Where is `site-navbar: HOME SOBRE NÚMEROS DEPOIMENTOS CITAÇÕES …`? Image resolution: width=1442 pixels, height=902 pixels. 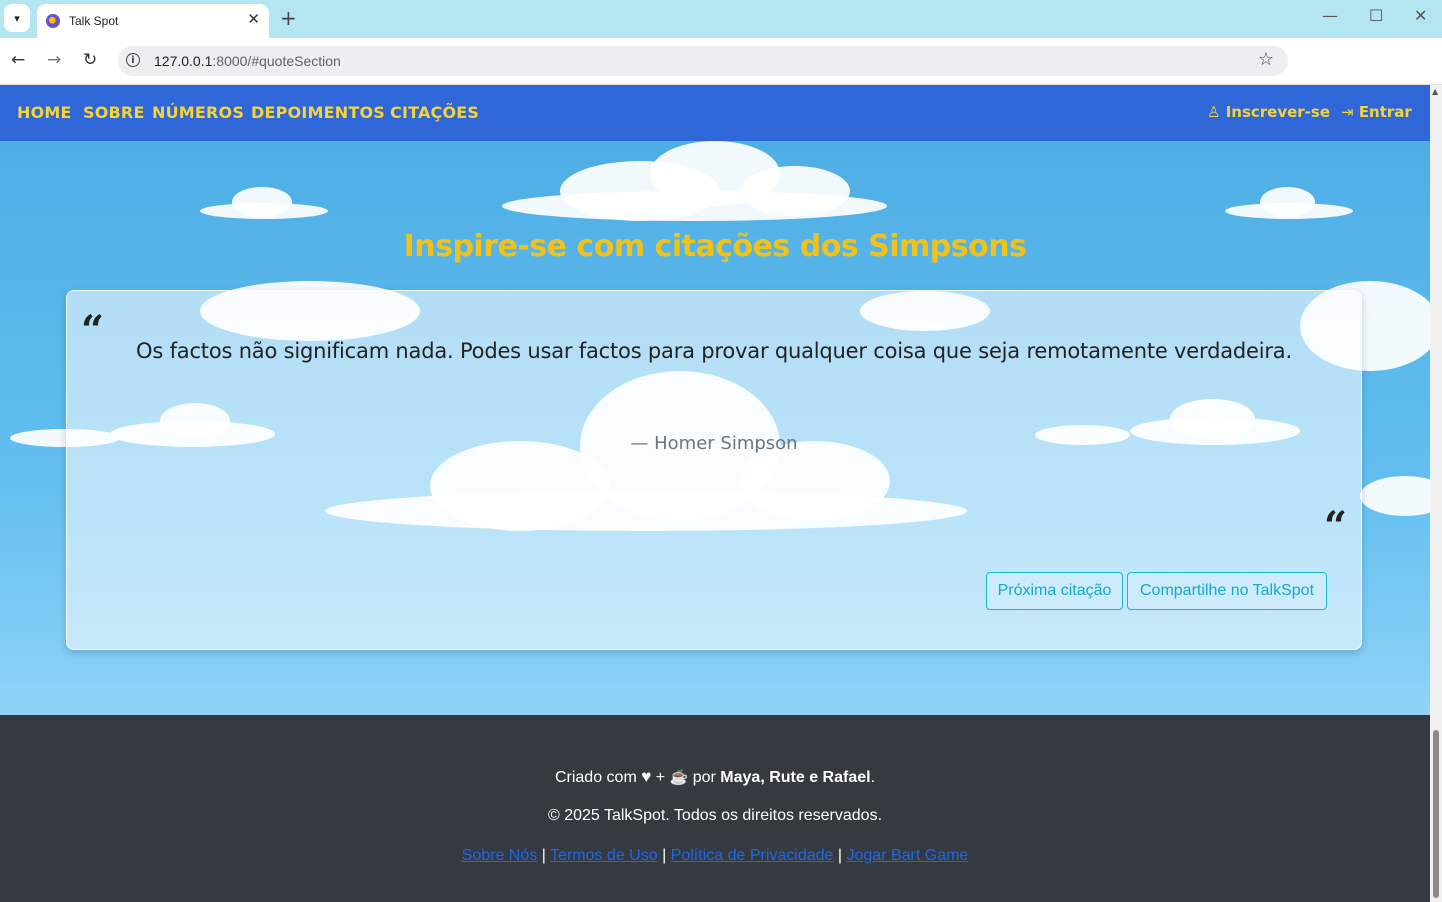
site-navbar: HOME SOBRE NÚMEROS DEPOIMENTOS CITAÇÕES … is located at coordinates (715, 113).